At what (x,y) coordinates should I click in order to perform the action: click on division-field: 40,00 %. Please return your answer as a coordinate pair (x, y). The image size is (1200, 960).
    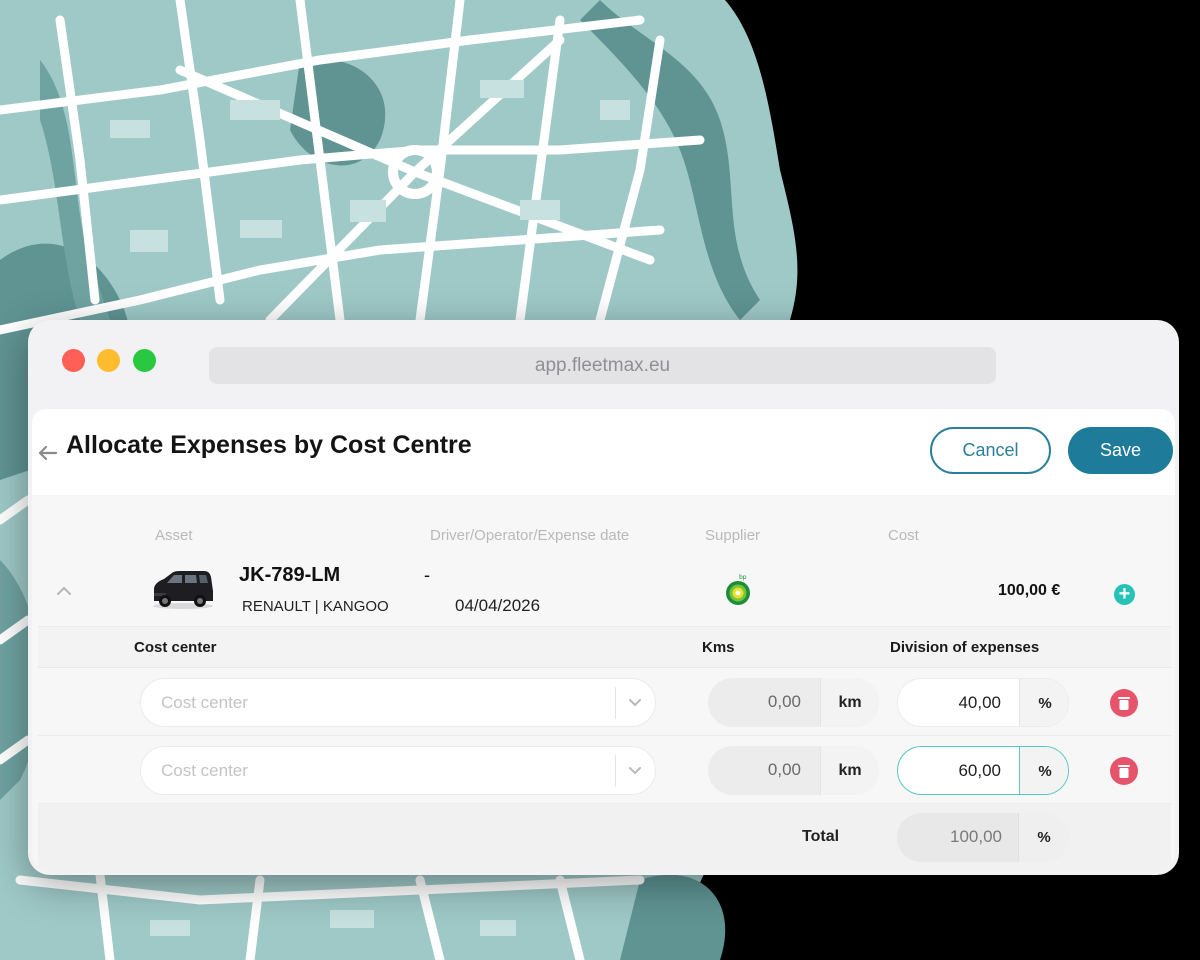
    Looking at the image, I should click on (983, 702).